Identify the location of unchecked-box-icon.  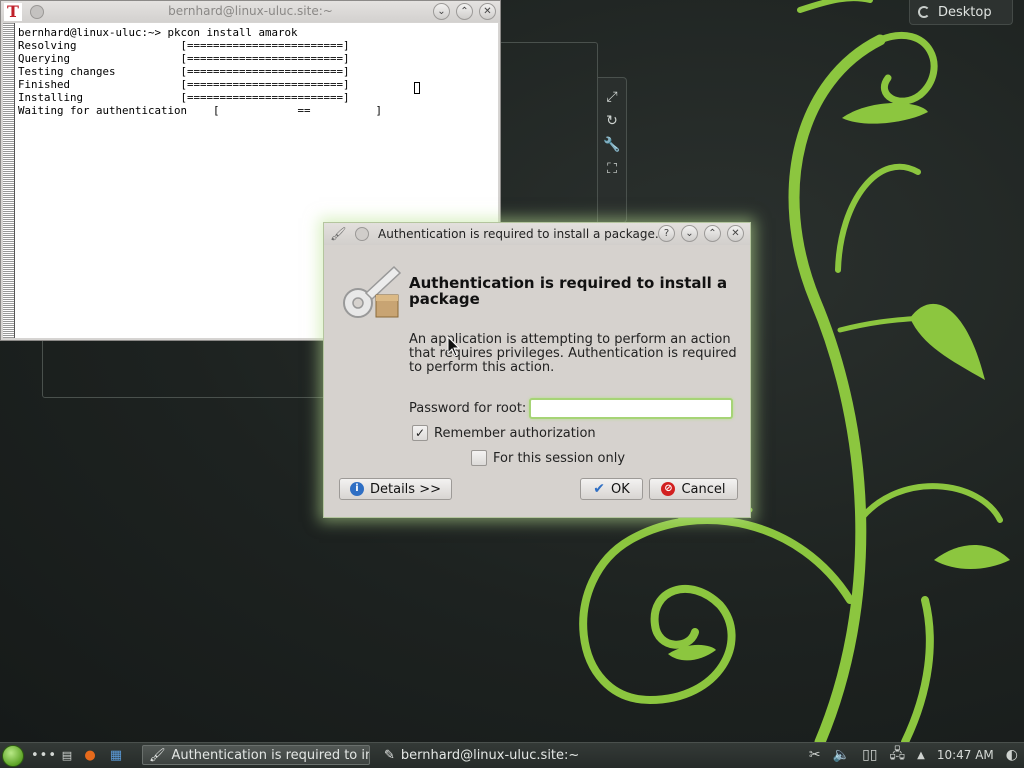
(479, 458).